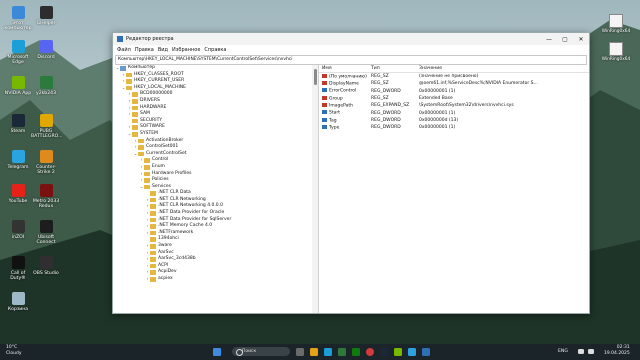  Describe the element at coordinates (18, 86) in the screenshot. I see `desktop-icon-nvidia: NVIDIA App` at that location.